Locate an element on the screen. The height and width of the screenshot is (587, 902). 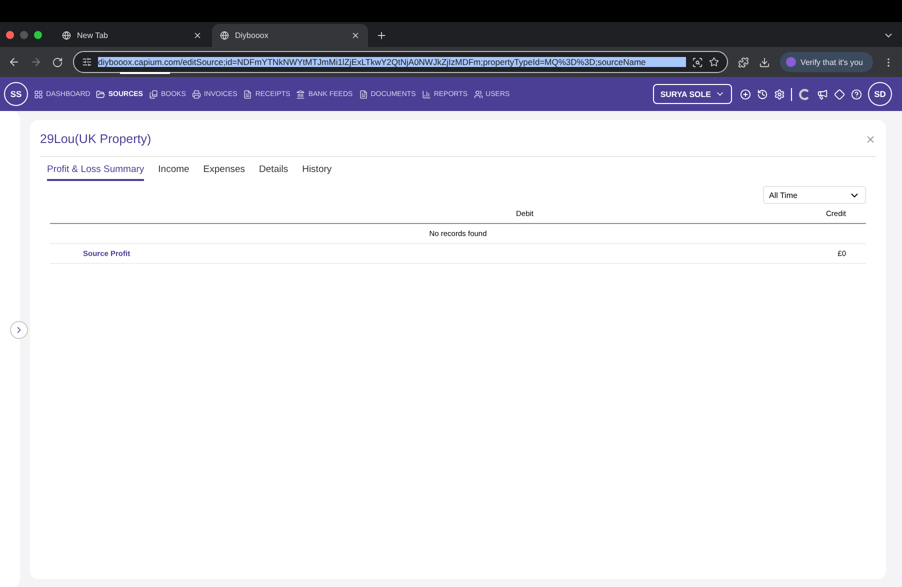
megaphone-icon is located at coordinates (822, 94).